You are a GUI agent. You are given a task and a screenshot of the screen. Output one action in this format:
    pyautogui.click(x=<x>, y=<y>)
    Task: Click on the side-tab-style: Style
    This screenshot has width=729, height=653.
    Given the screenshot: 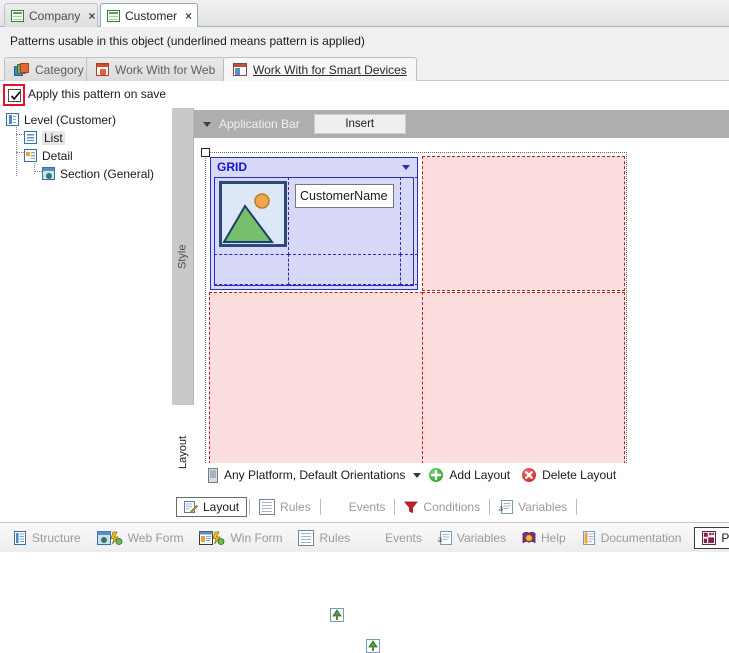 What is the action you would take?
    pyautogui.click(x=183, y=256)
    